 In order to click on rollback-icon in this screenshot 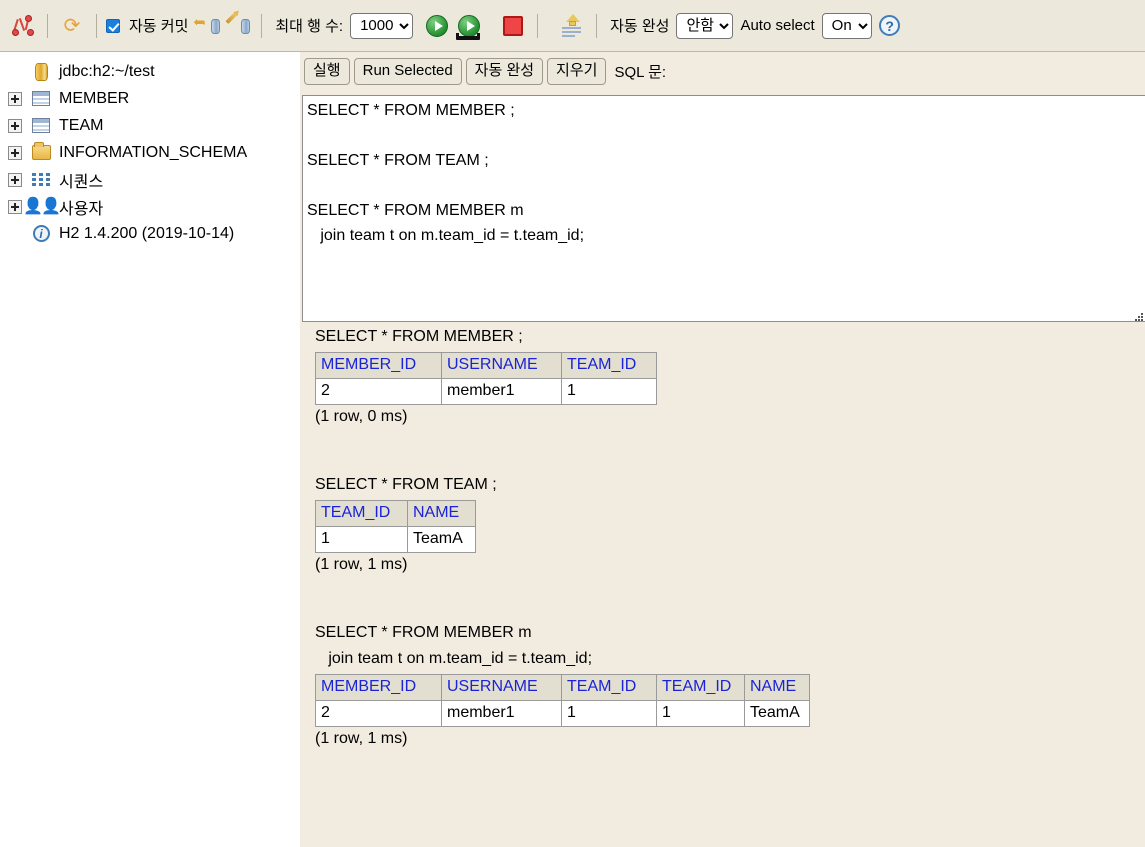, I will do `click(237, 26)`.